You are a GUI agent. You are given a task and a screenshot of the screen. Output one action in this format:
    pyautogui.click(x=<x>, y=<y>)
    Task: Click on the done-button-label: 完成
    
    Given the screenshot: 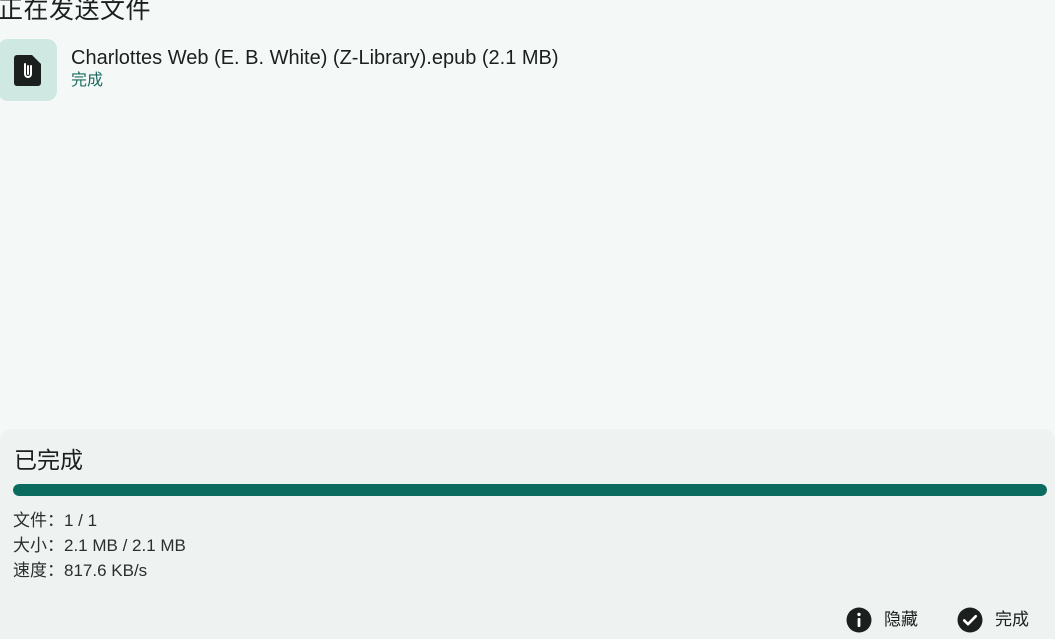 What is the action you would take?
    pyautogui.click(x=1012, y=619)
    